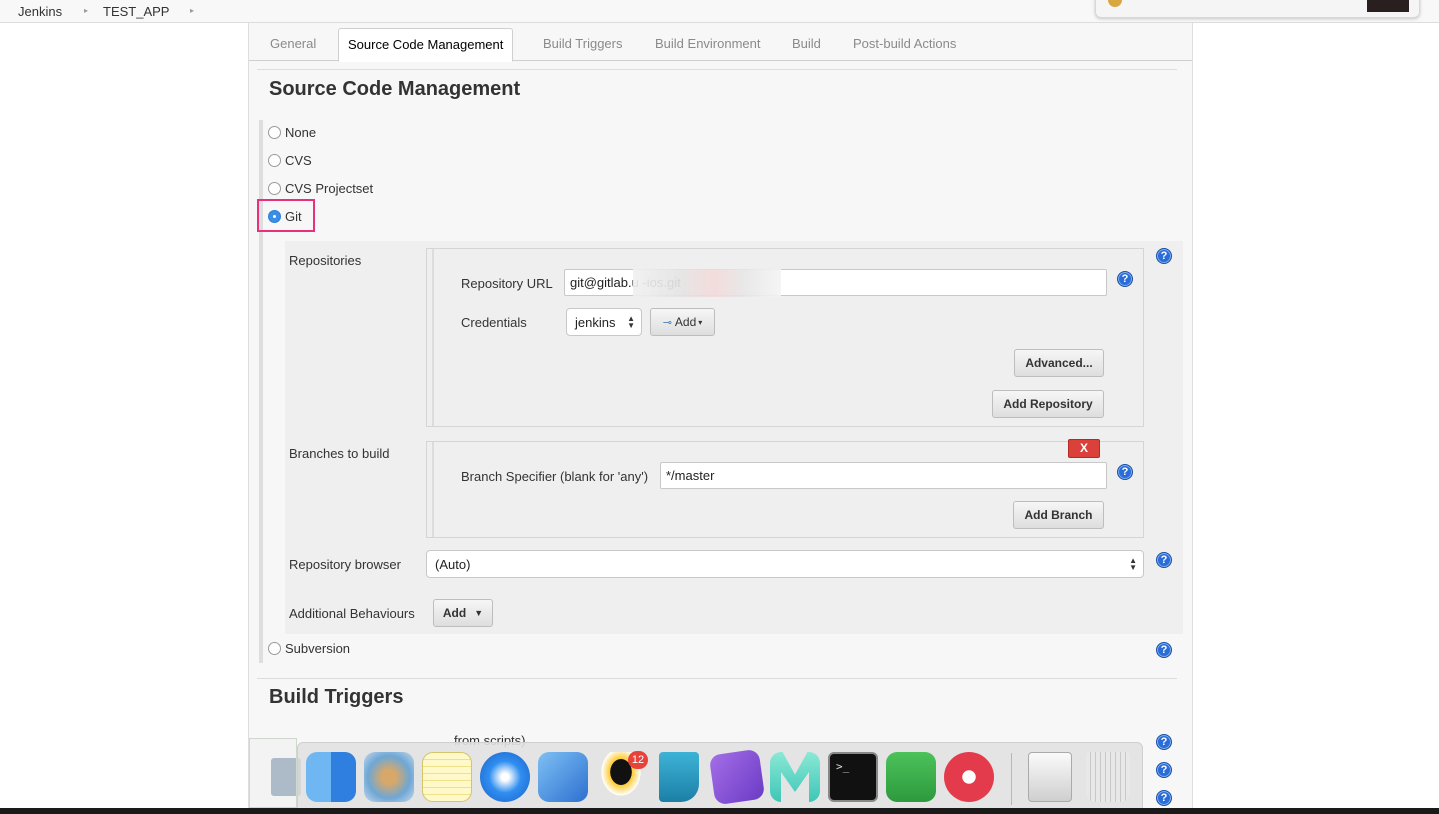 This screenshot has width=1439, height=814. I want to click on breadcrumb-job: TEST_APP, so click(136, 11).